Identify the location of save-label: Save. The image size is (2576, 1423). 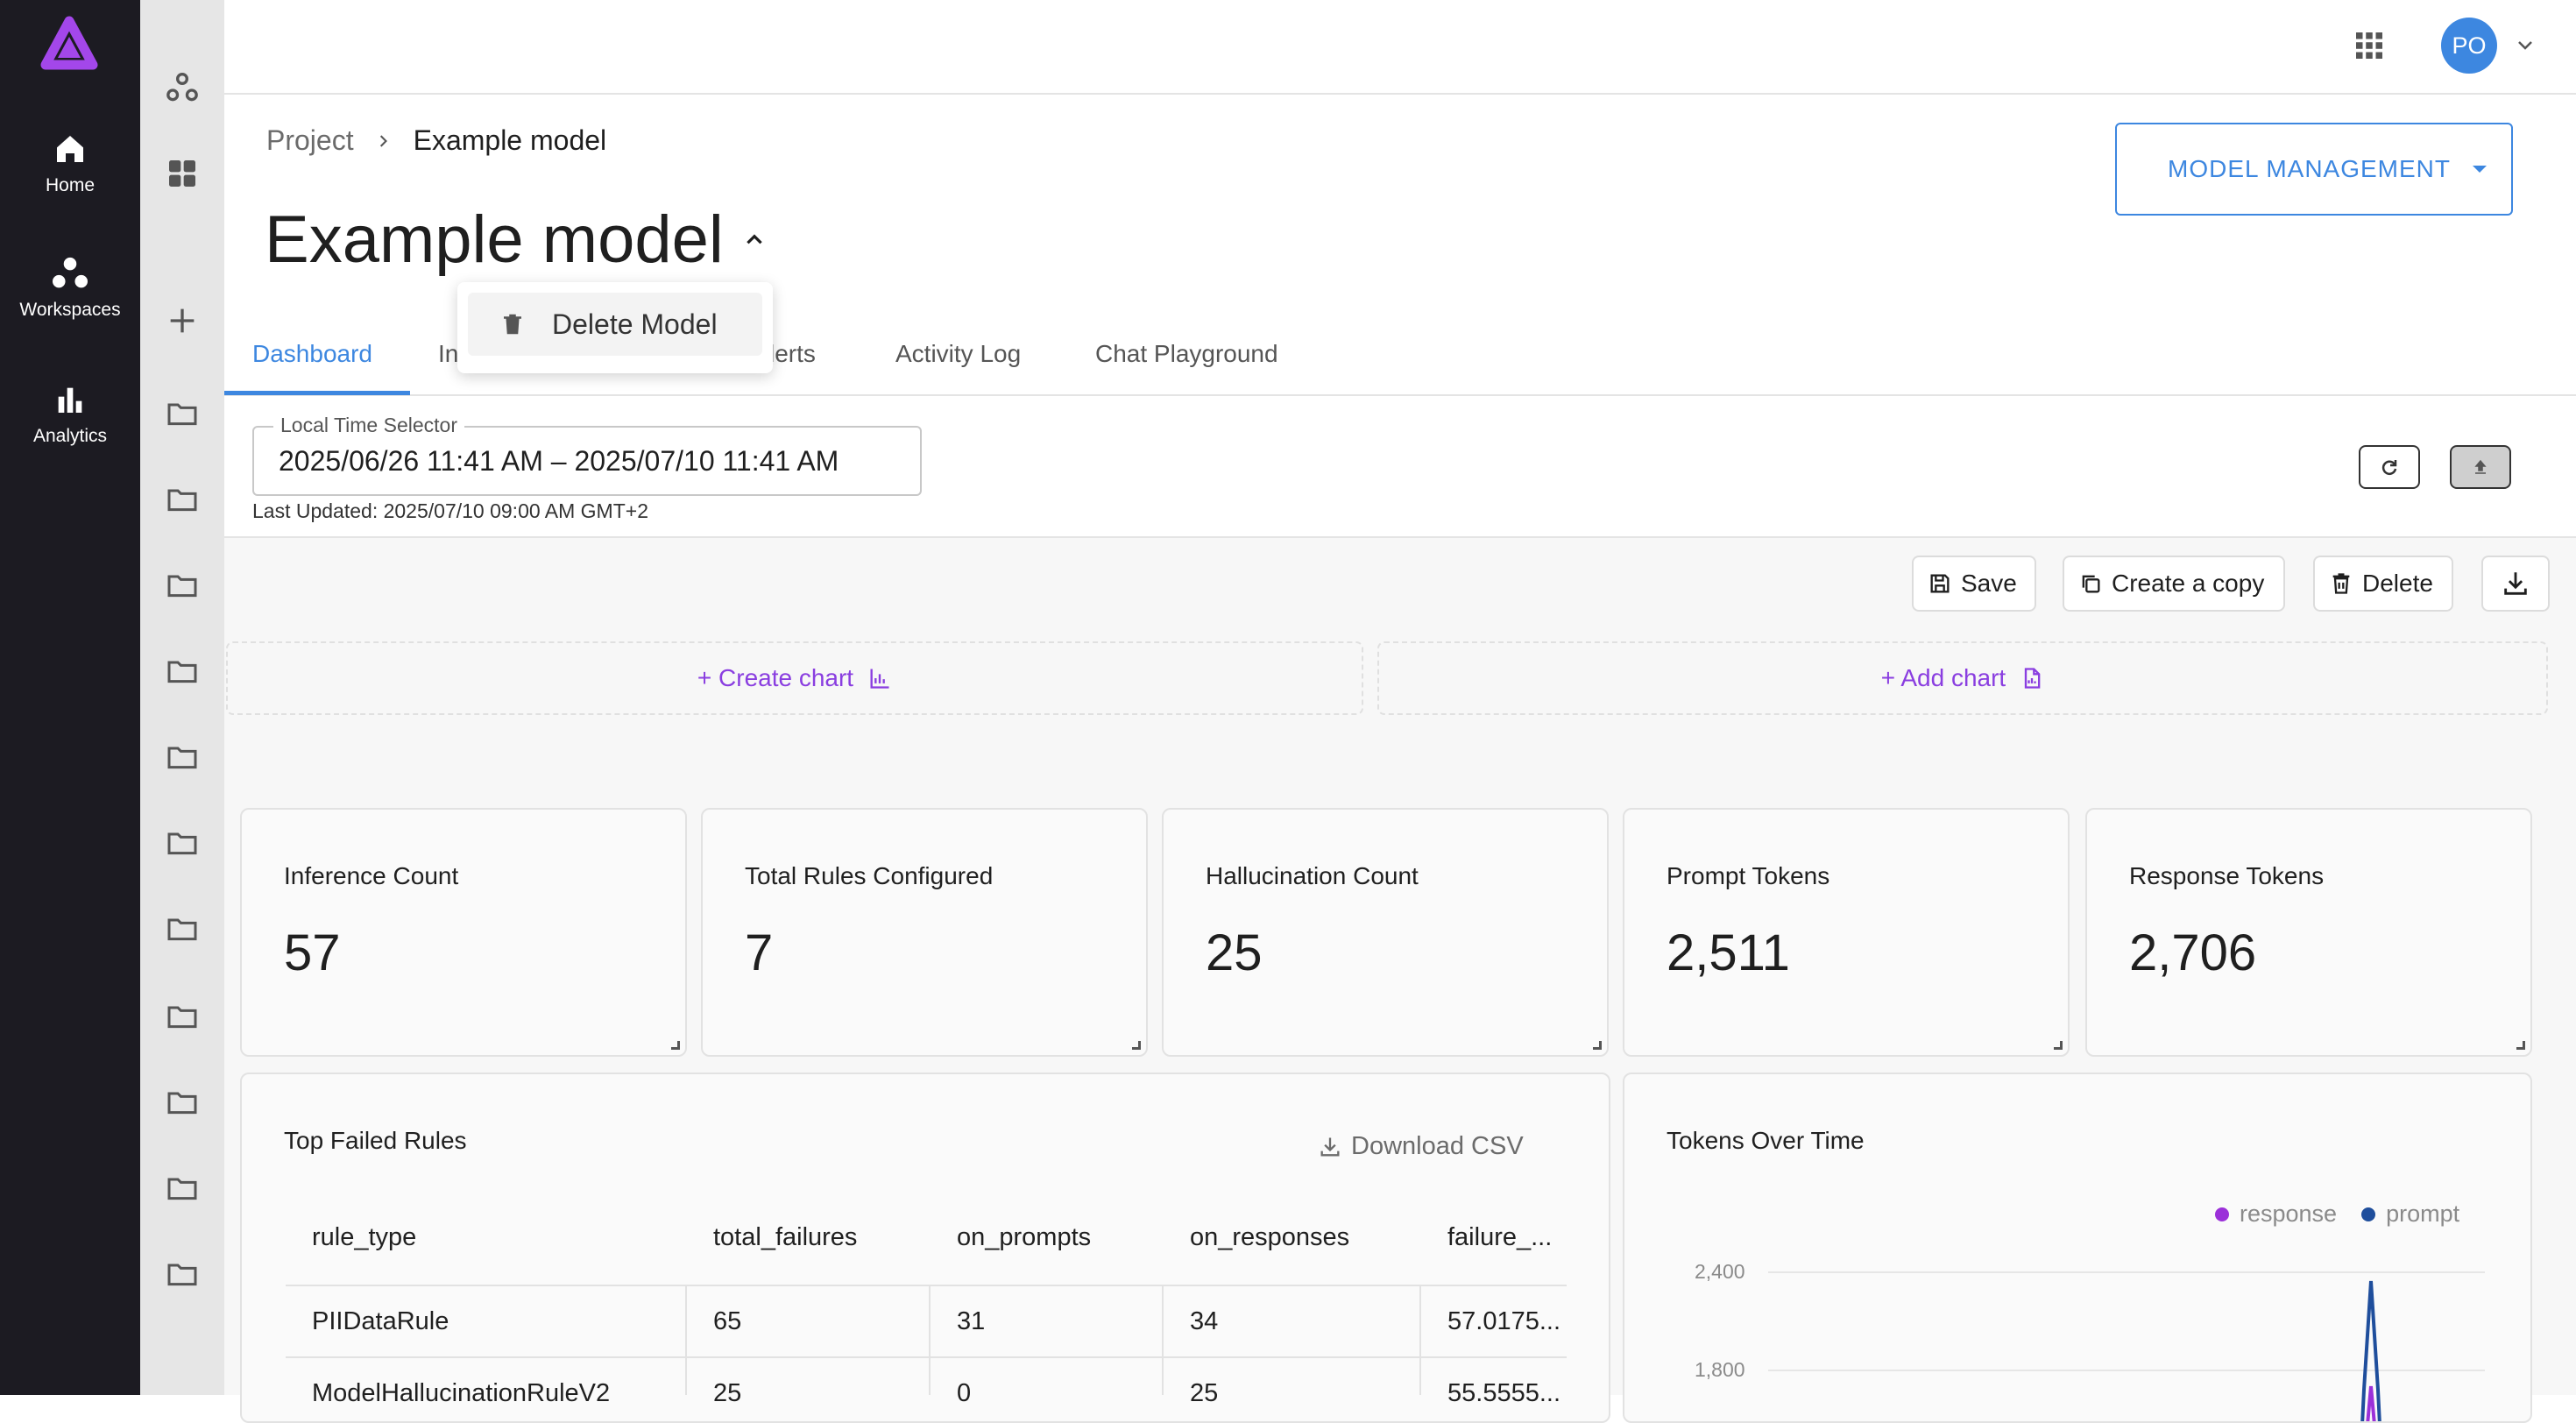
(1989, 583).